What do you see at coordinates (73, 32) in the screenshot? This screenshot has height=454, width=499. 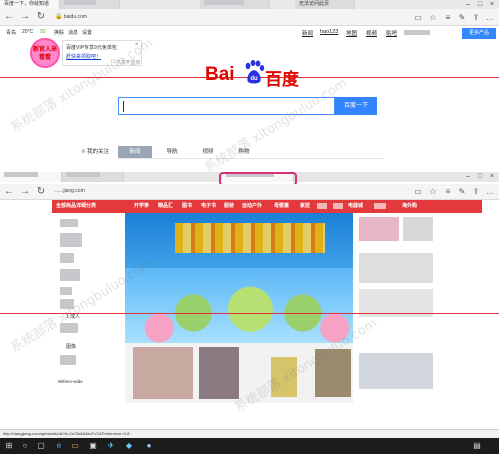 I see `link-messages: 消息` at bounding box center [73, 32].